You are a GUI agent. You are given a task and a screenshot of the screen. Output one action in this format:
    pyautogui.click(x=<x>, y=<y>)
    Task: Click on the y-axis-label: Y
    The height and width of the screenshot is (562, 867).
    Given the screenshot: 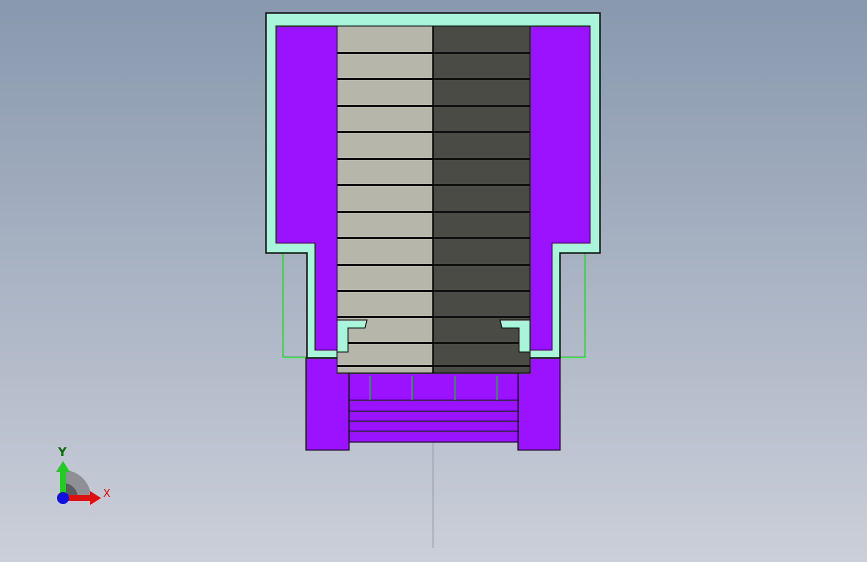 What is the action you would take?
    pyautogui.click(x=62, y=452)
    